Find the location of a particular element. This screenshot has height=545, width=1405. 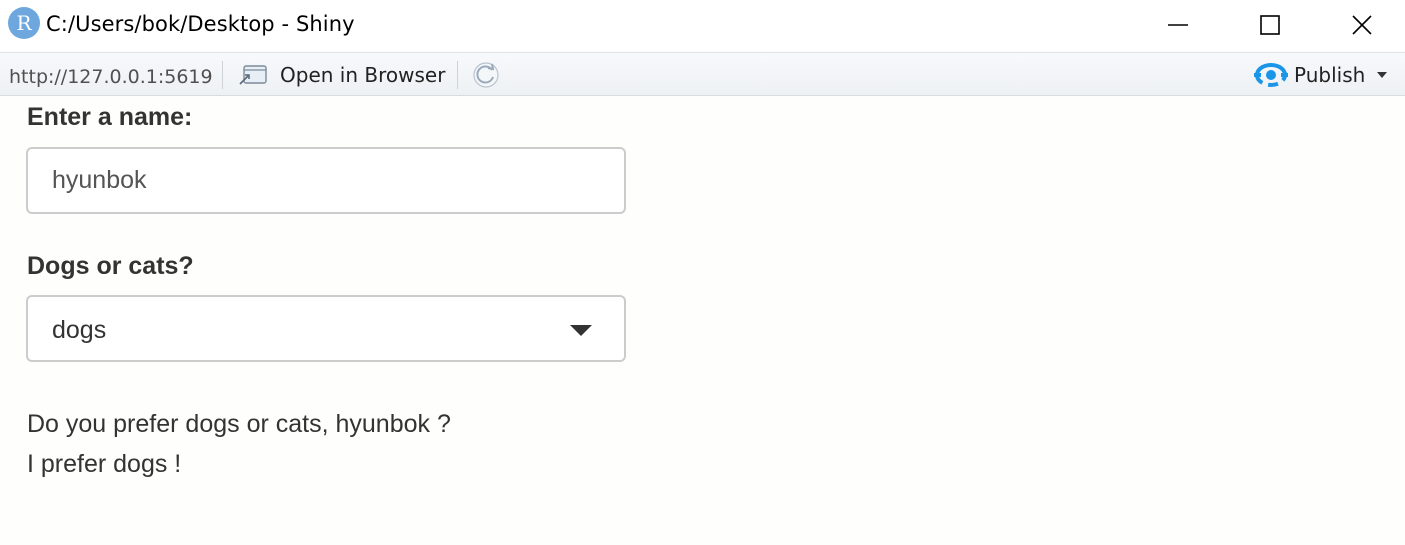

output-answer: I prefer dogs ! is located at coordinates (104, 464).